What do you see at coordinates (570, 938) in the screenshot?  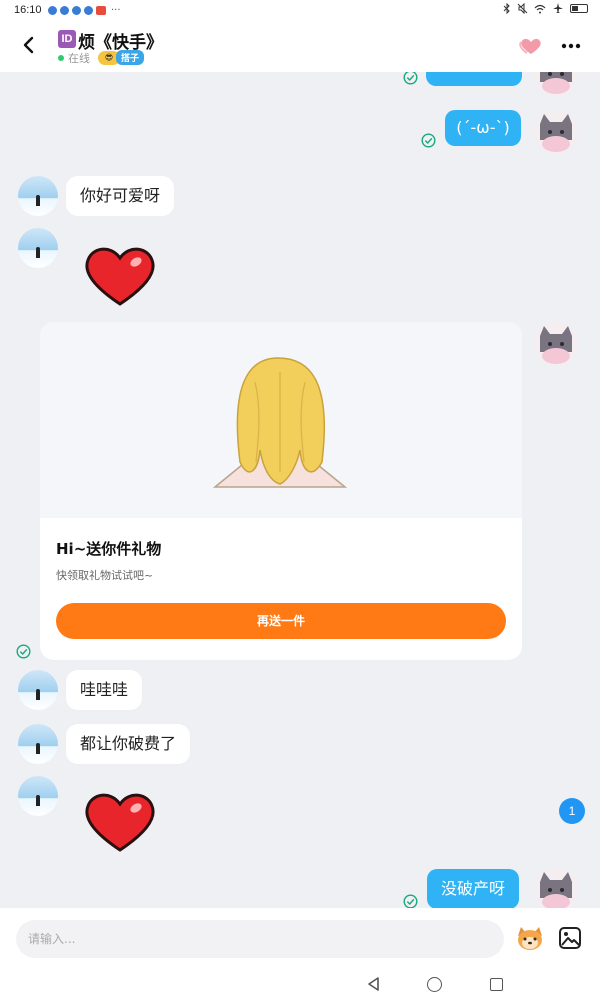 I see `image-icon` at bounding box center [570, 938].